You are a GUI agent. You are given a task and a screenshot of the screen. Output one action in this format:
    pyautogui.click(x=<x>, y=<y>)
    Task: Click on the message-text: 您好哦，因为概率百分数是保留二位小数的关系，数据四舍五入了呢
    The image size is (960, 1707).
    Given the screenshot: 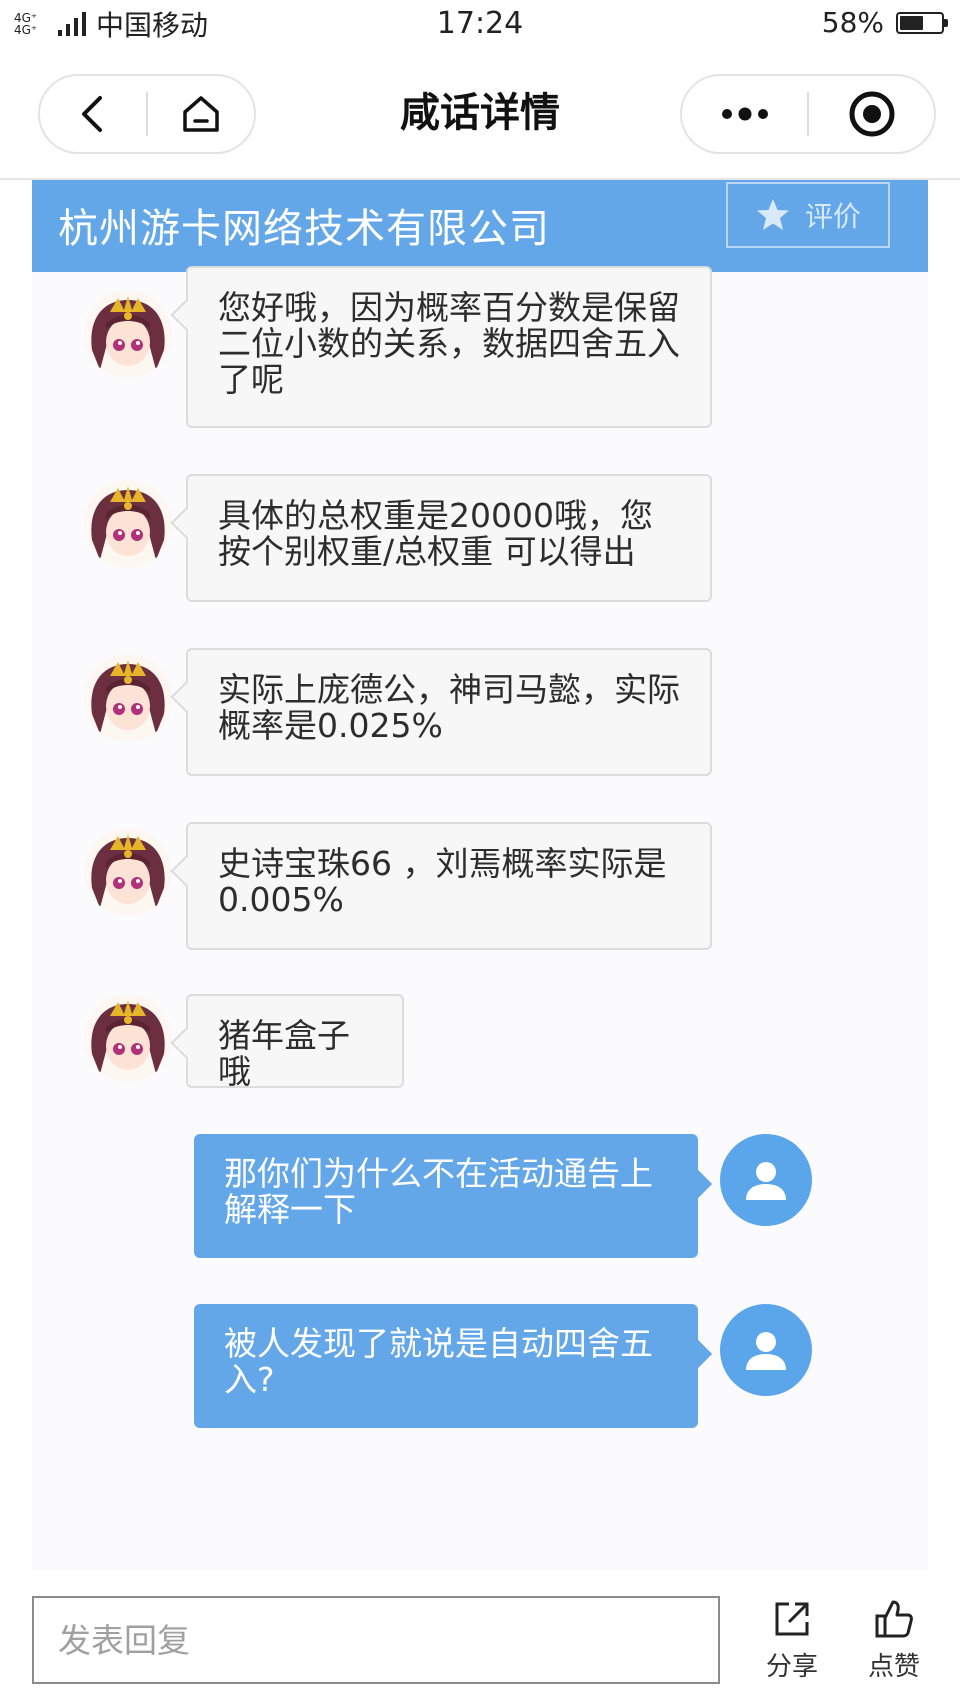 What is the action you would take?
    pyautogui.click(x=449, y=343)
    